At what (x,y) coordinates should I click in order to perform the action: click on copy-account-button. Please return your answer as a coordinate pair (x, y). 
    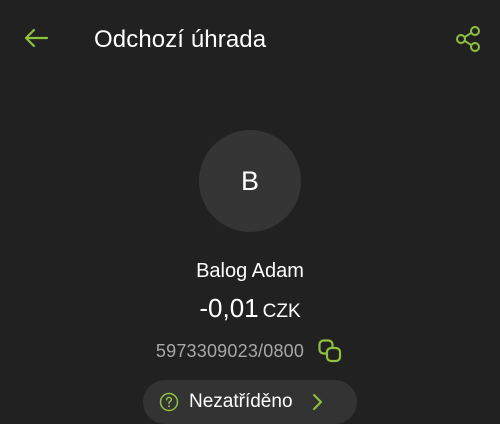
    Looking at the image, I should click on (330, 351).